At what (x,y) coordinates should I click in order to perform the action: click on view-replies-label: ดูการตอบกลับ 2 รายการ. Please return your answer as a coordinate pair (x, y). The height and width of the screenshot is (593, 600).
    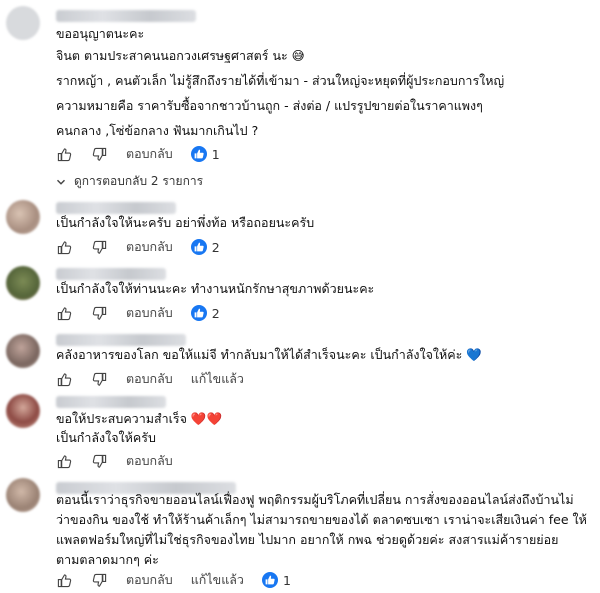
    Looking at the image, I should click on (138, 181).